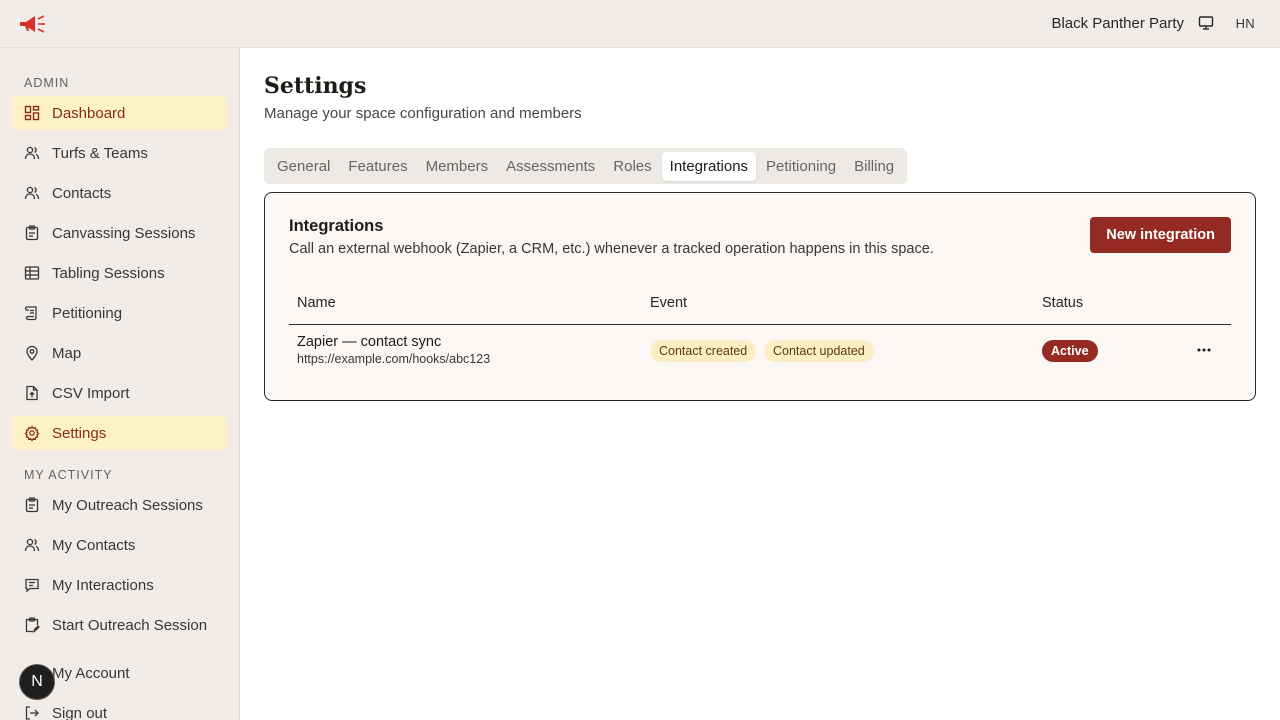 The width and height of the screenshot is (1280, 720). Describe the element at coordinates (119, 433) in the screenshot. I see `sidebar-item-settings: Settings` at that location.